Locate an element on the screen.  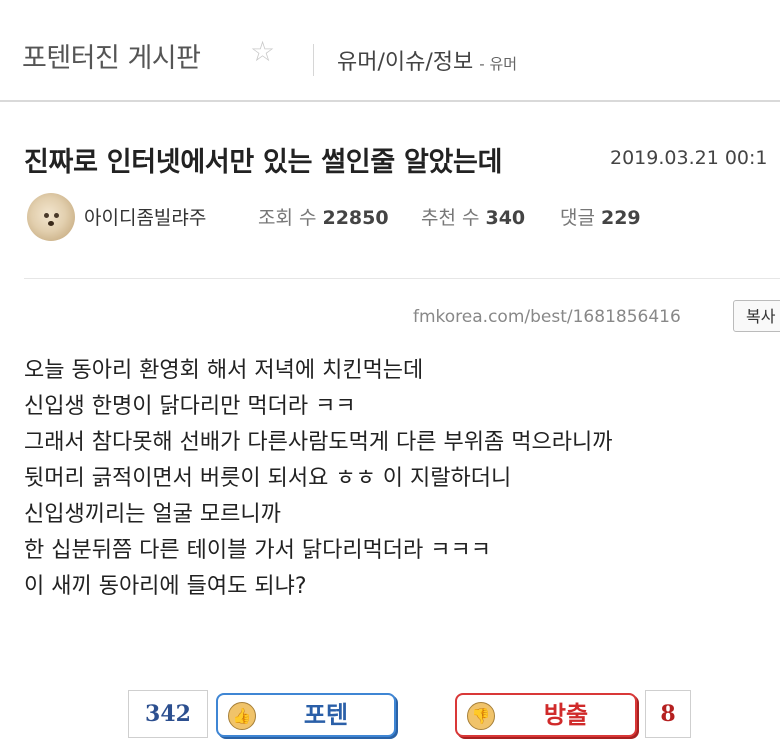
recommend-count-value: 340 is located at coordinates (505, 218).